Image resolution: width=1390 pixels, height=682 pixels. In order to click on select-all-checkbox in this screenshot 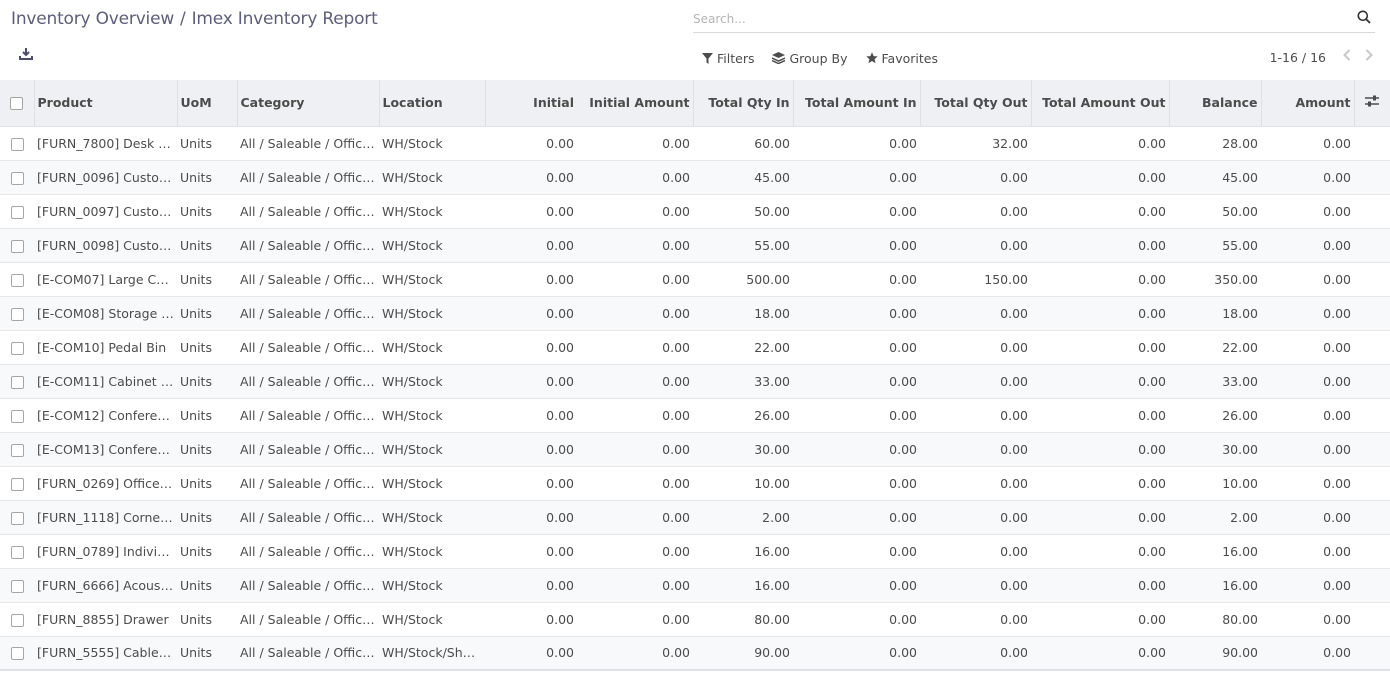, I will do `click(17, 104)`.